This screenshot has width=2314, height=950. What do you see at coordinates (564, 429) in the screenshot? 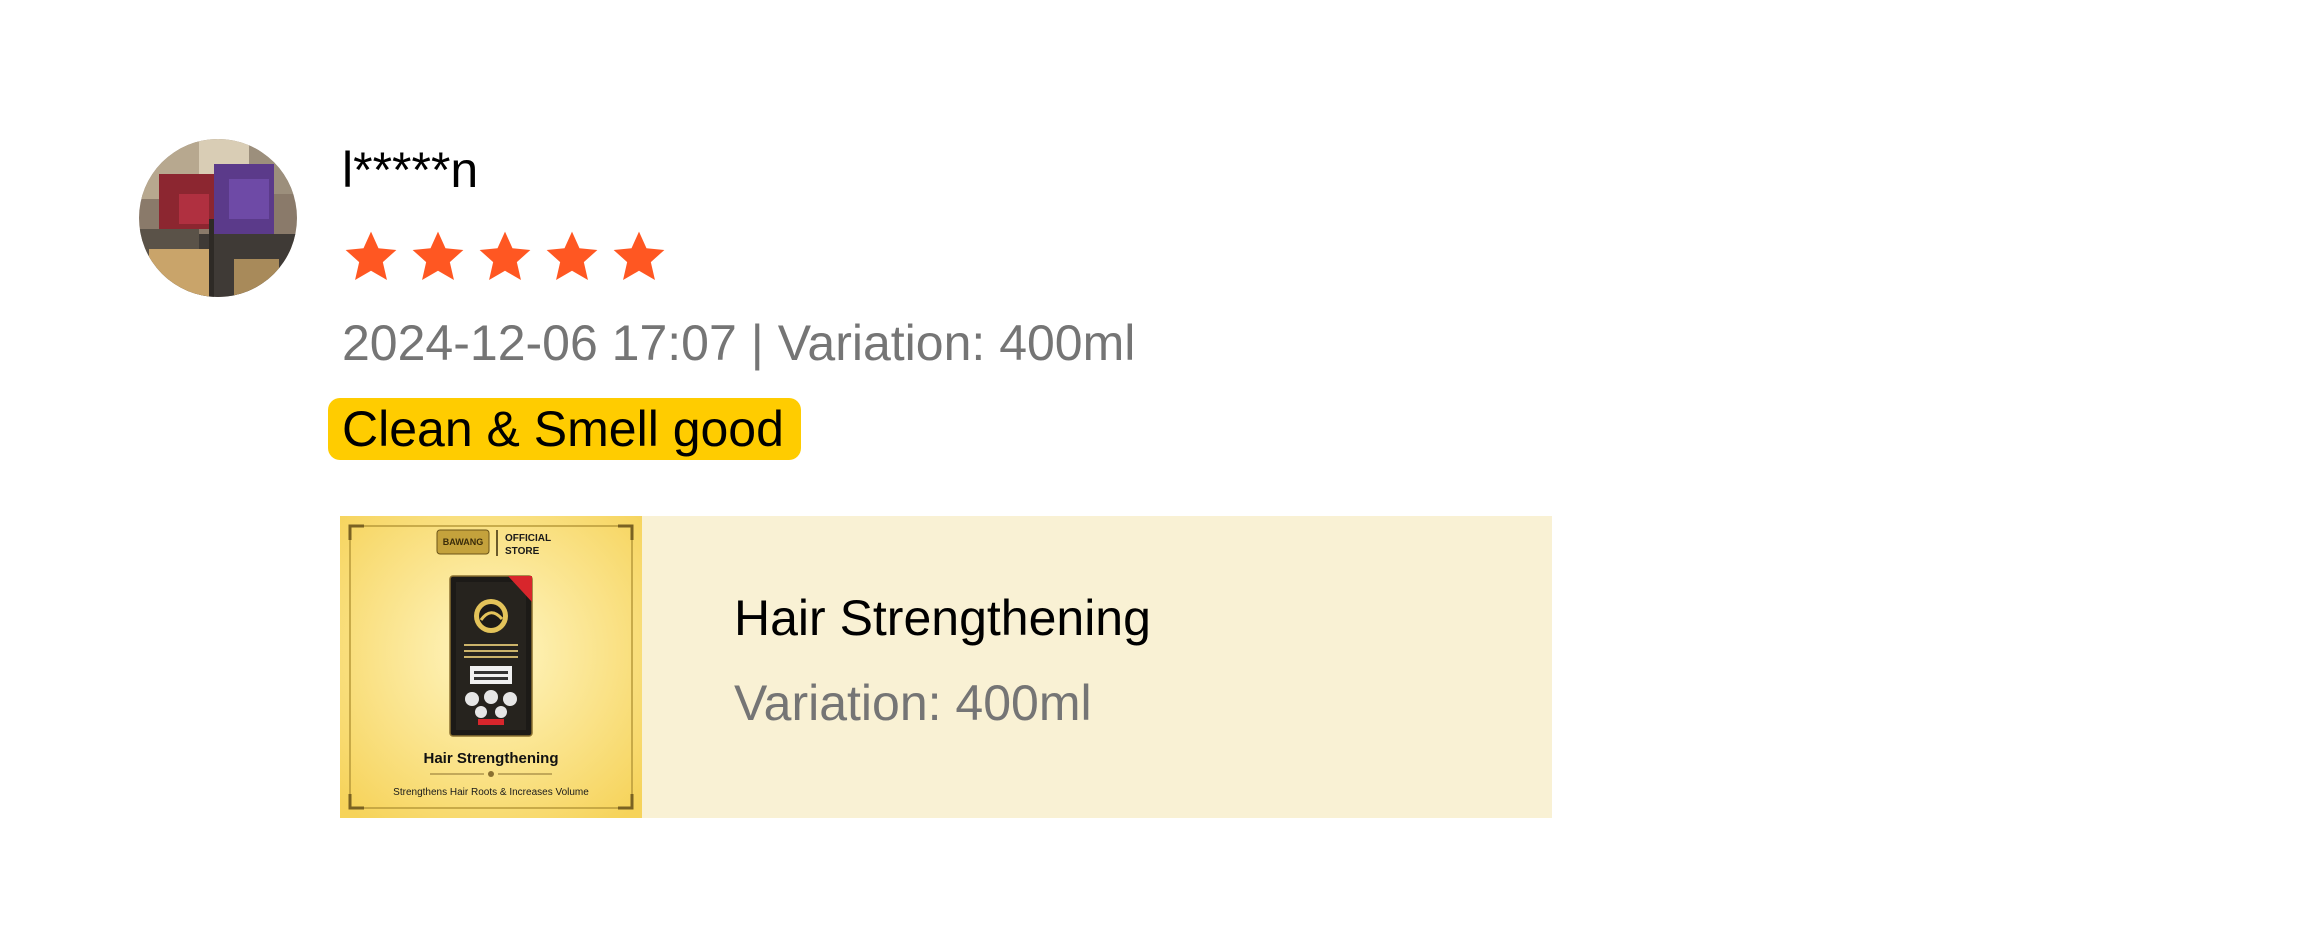
I see `review-tag: Clean & Smell good` at bounding box center [564, 429].